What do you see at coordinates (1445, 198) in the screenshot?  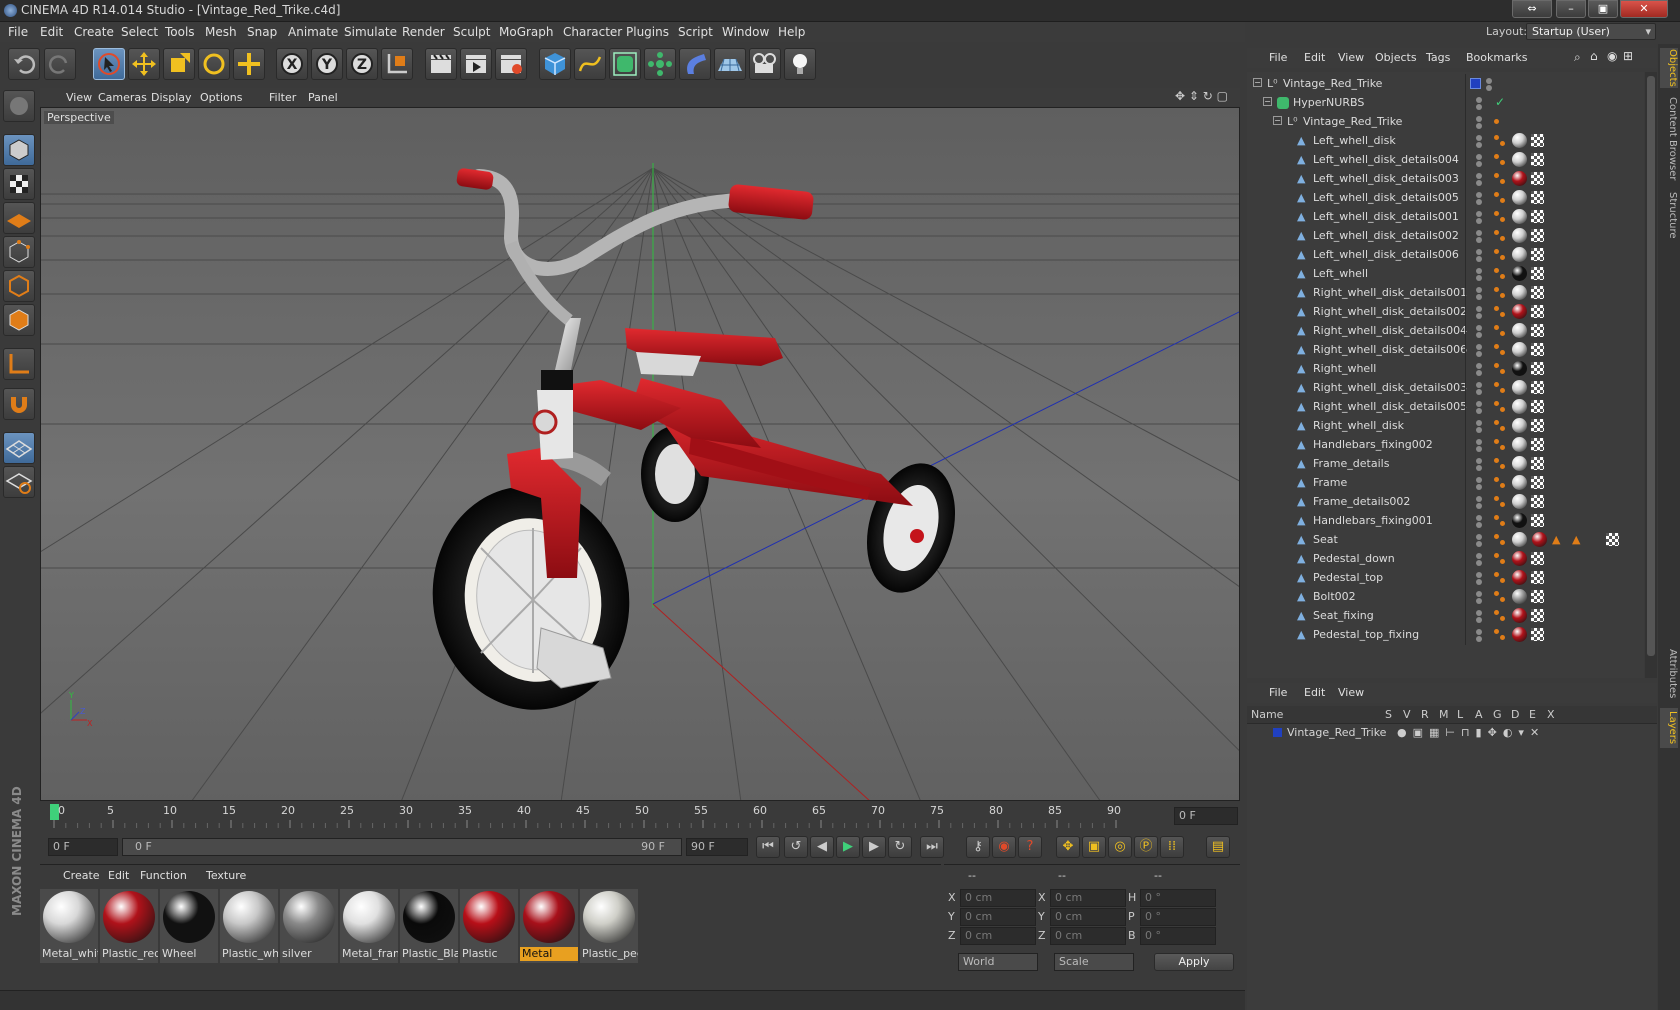 I see `object-row: ▲ Left_whell_disk_details005` at bounding box center [1445, 198].